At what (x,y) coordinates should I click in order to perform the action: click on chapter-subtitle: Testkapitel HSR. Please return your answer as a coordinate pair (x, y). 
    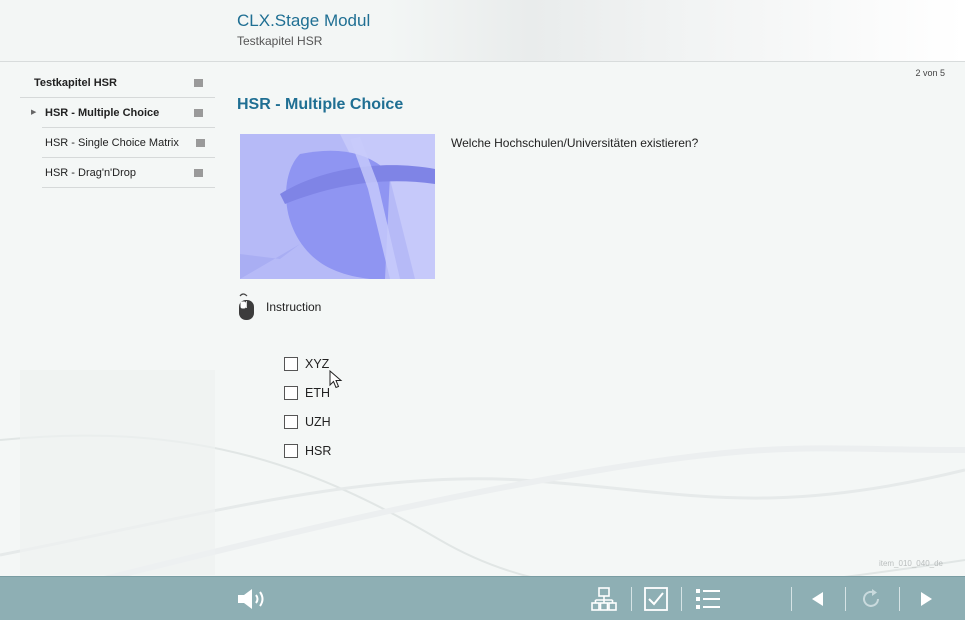
    Looking at the image, I should click on (280, 41).